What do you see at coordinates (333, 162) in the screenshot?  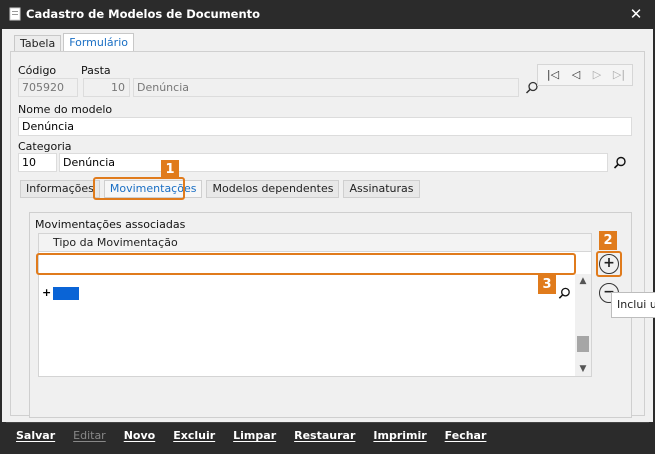 I see `categoria-name-field: Denúncia` at bounding box center [333, 162].